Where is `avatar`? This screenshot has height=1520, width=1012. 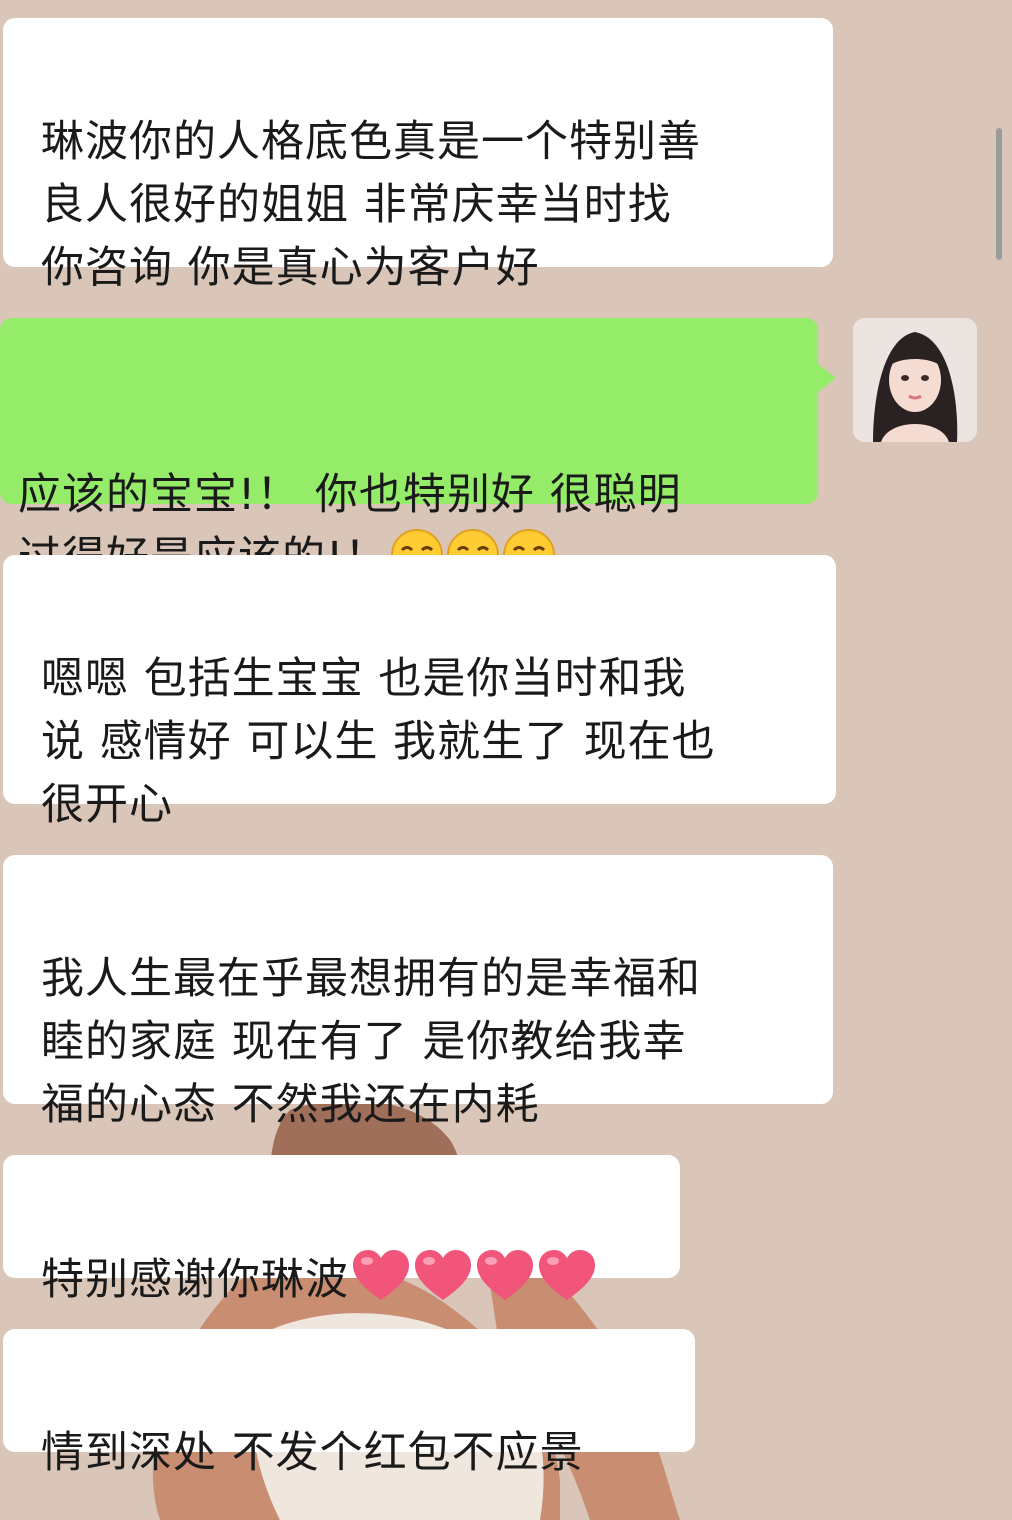
avatar is located at coordinates (915, 380).